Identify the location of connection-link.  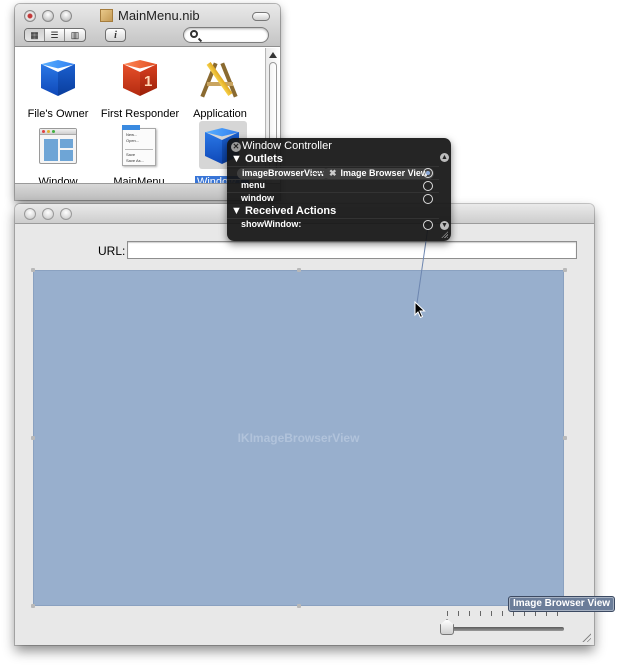
(317, 173).